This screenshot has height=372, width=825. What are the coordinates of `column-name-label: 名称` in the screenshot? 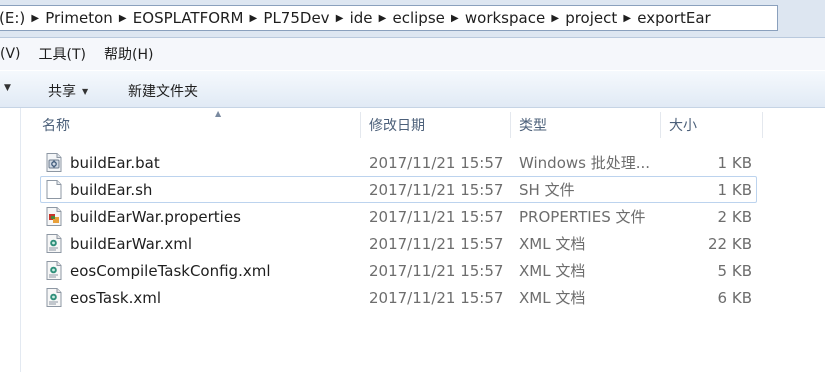 It's located at (56, 126).